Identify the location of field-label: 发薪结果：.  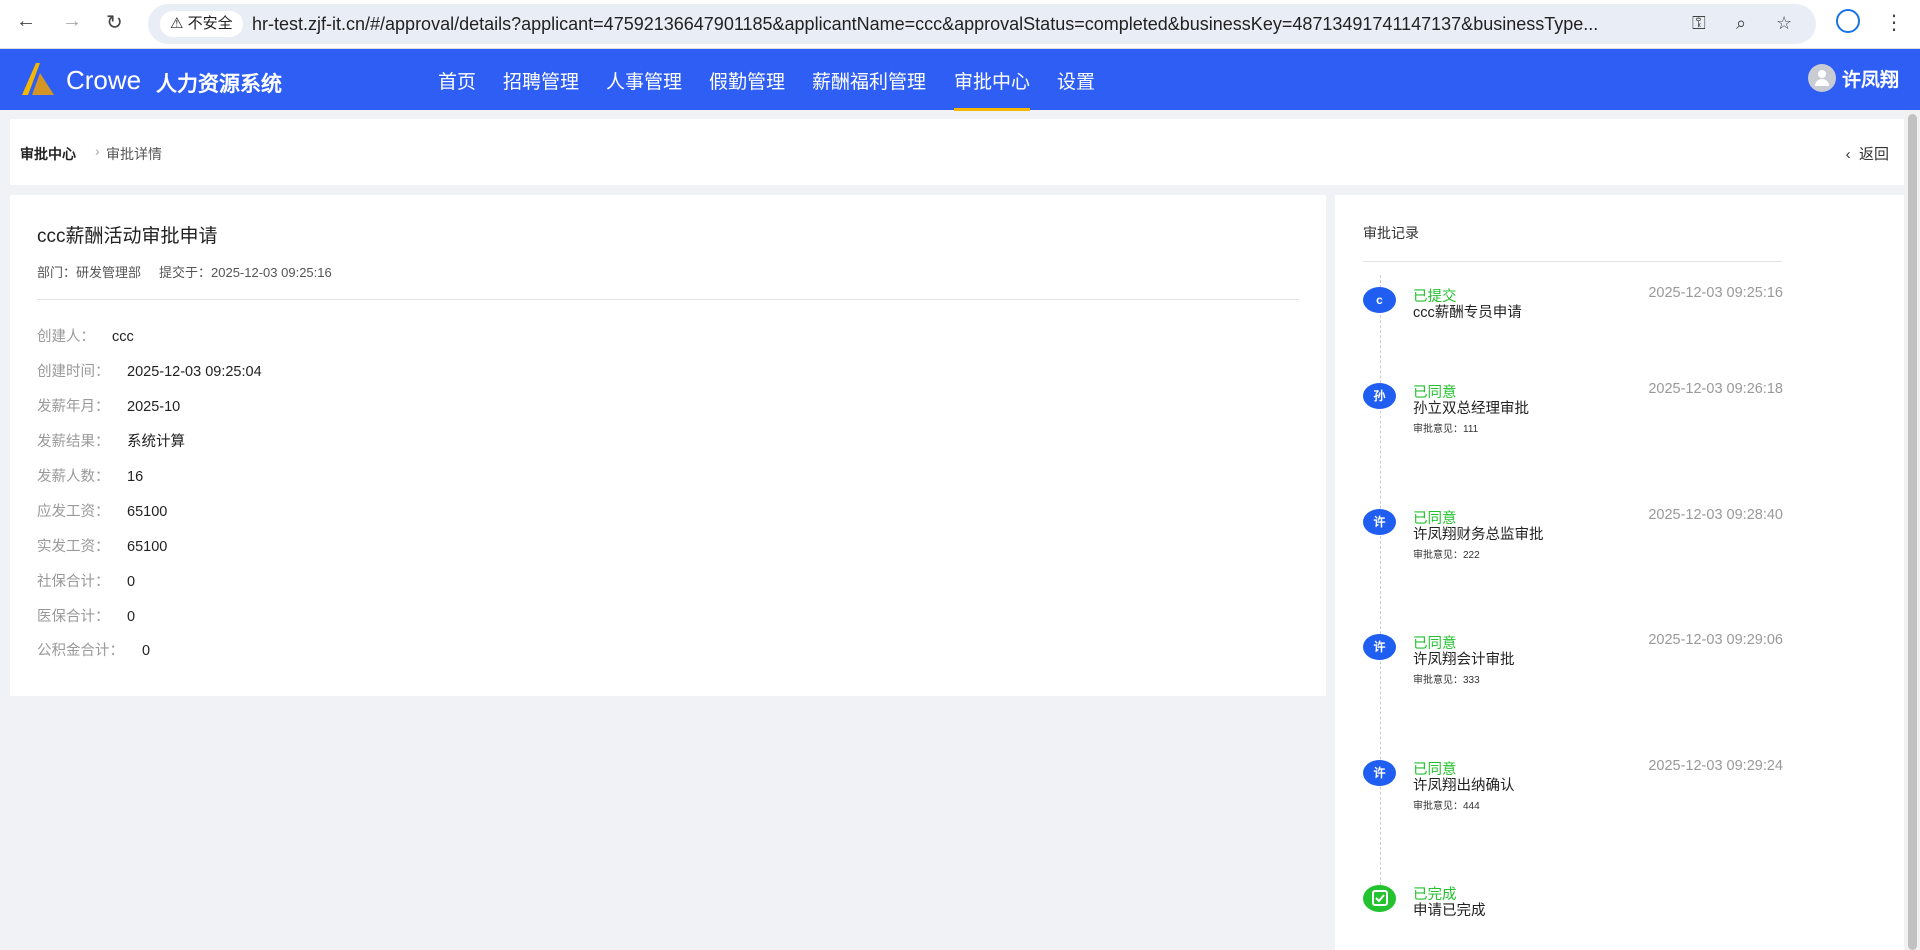
(73, 442).